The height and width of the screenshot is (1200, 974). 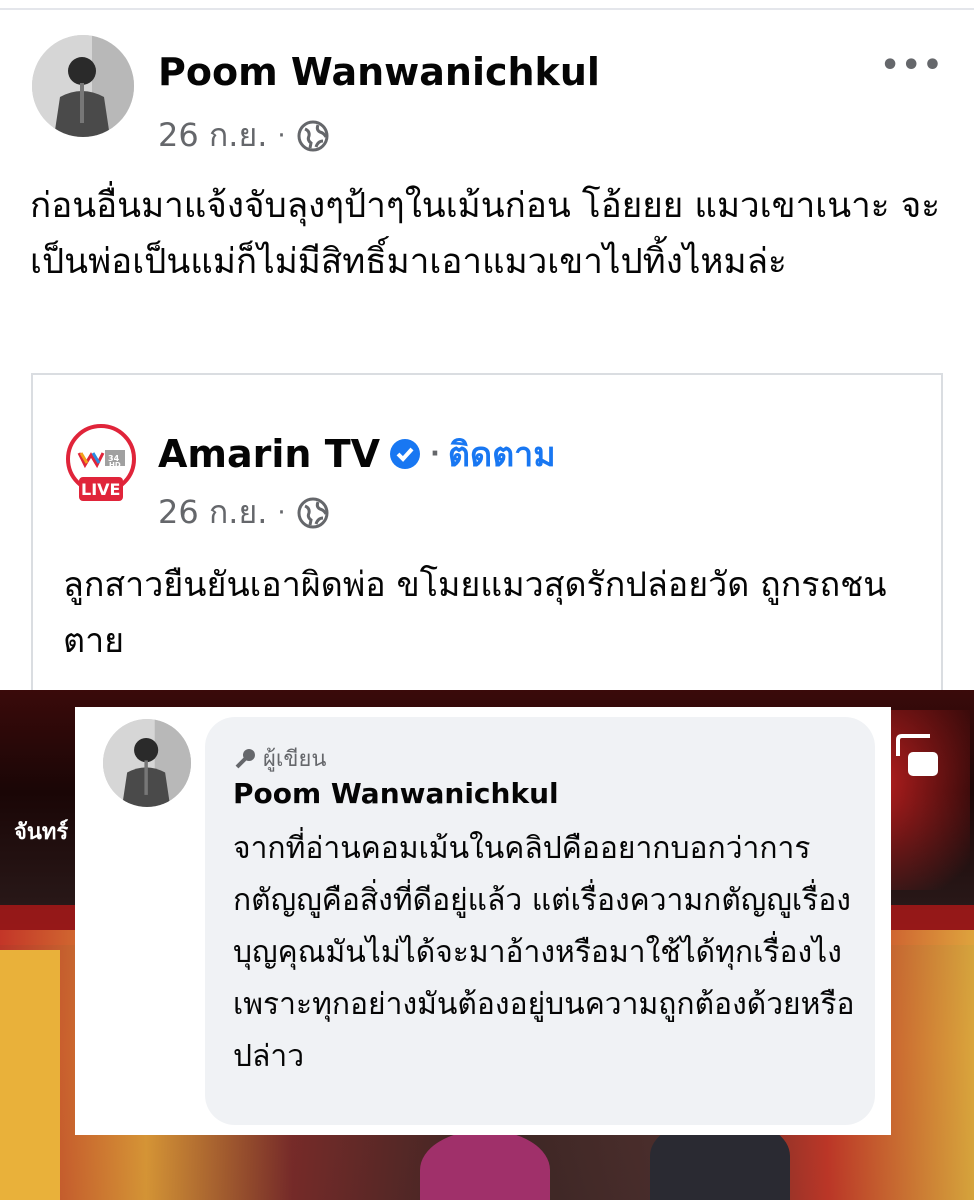 I want to click on author-avatar, so click(x=83, y=86).